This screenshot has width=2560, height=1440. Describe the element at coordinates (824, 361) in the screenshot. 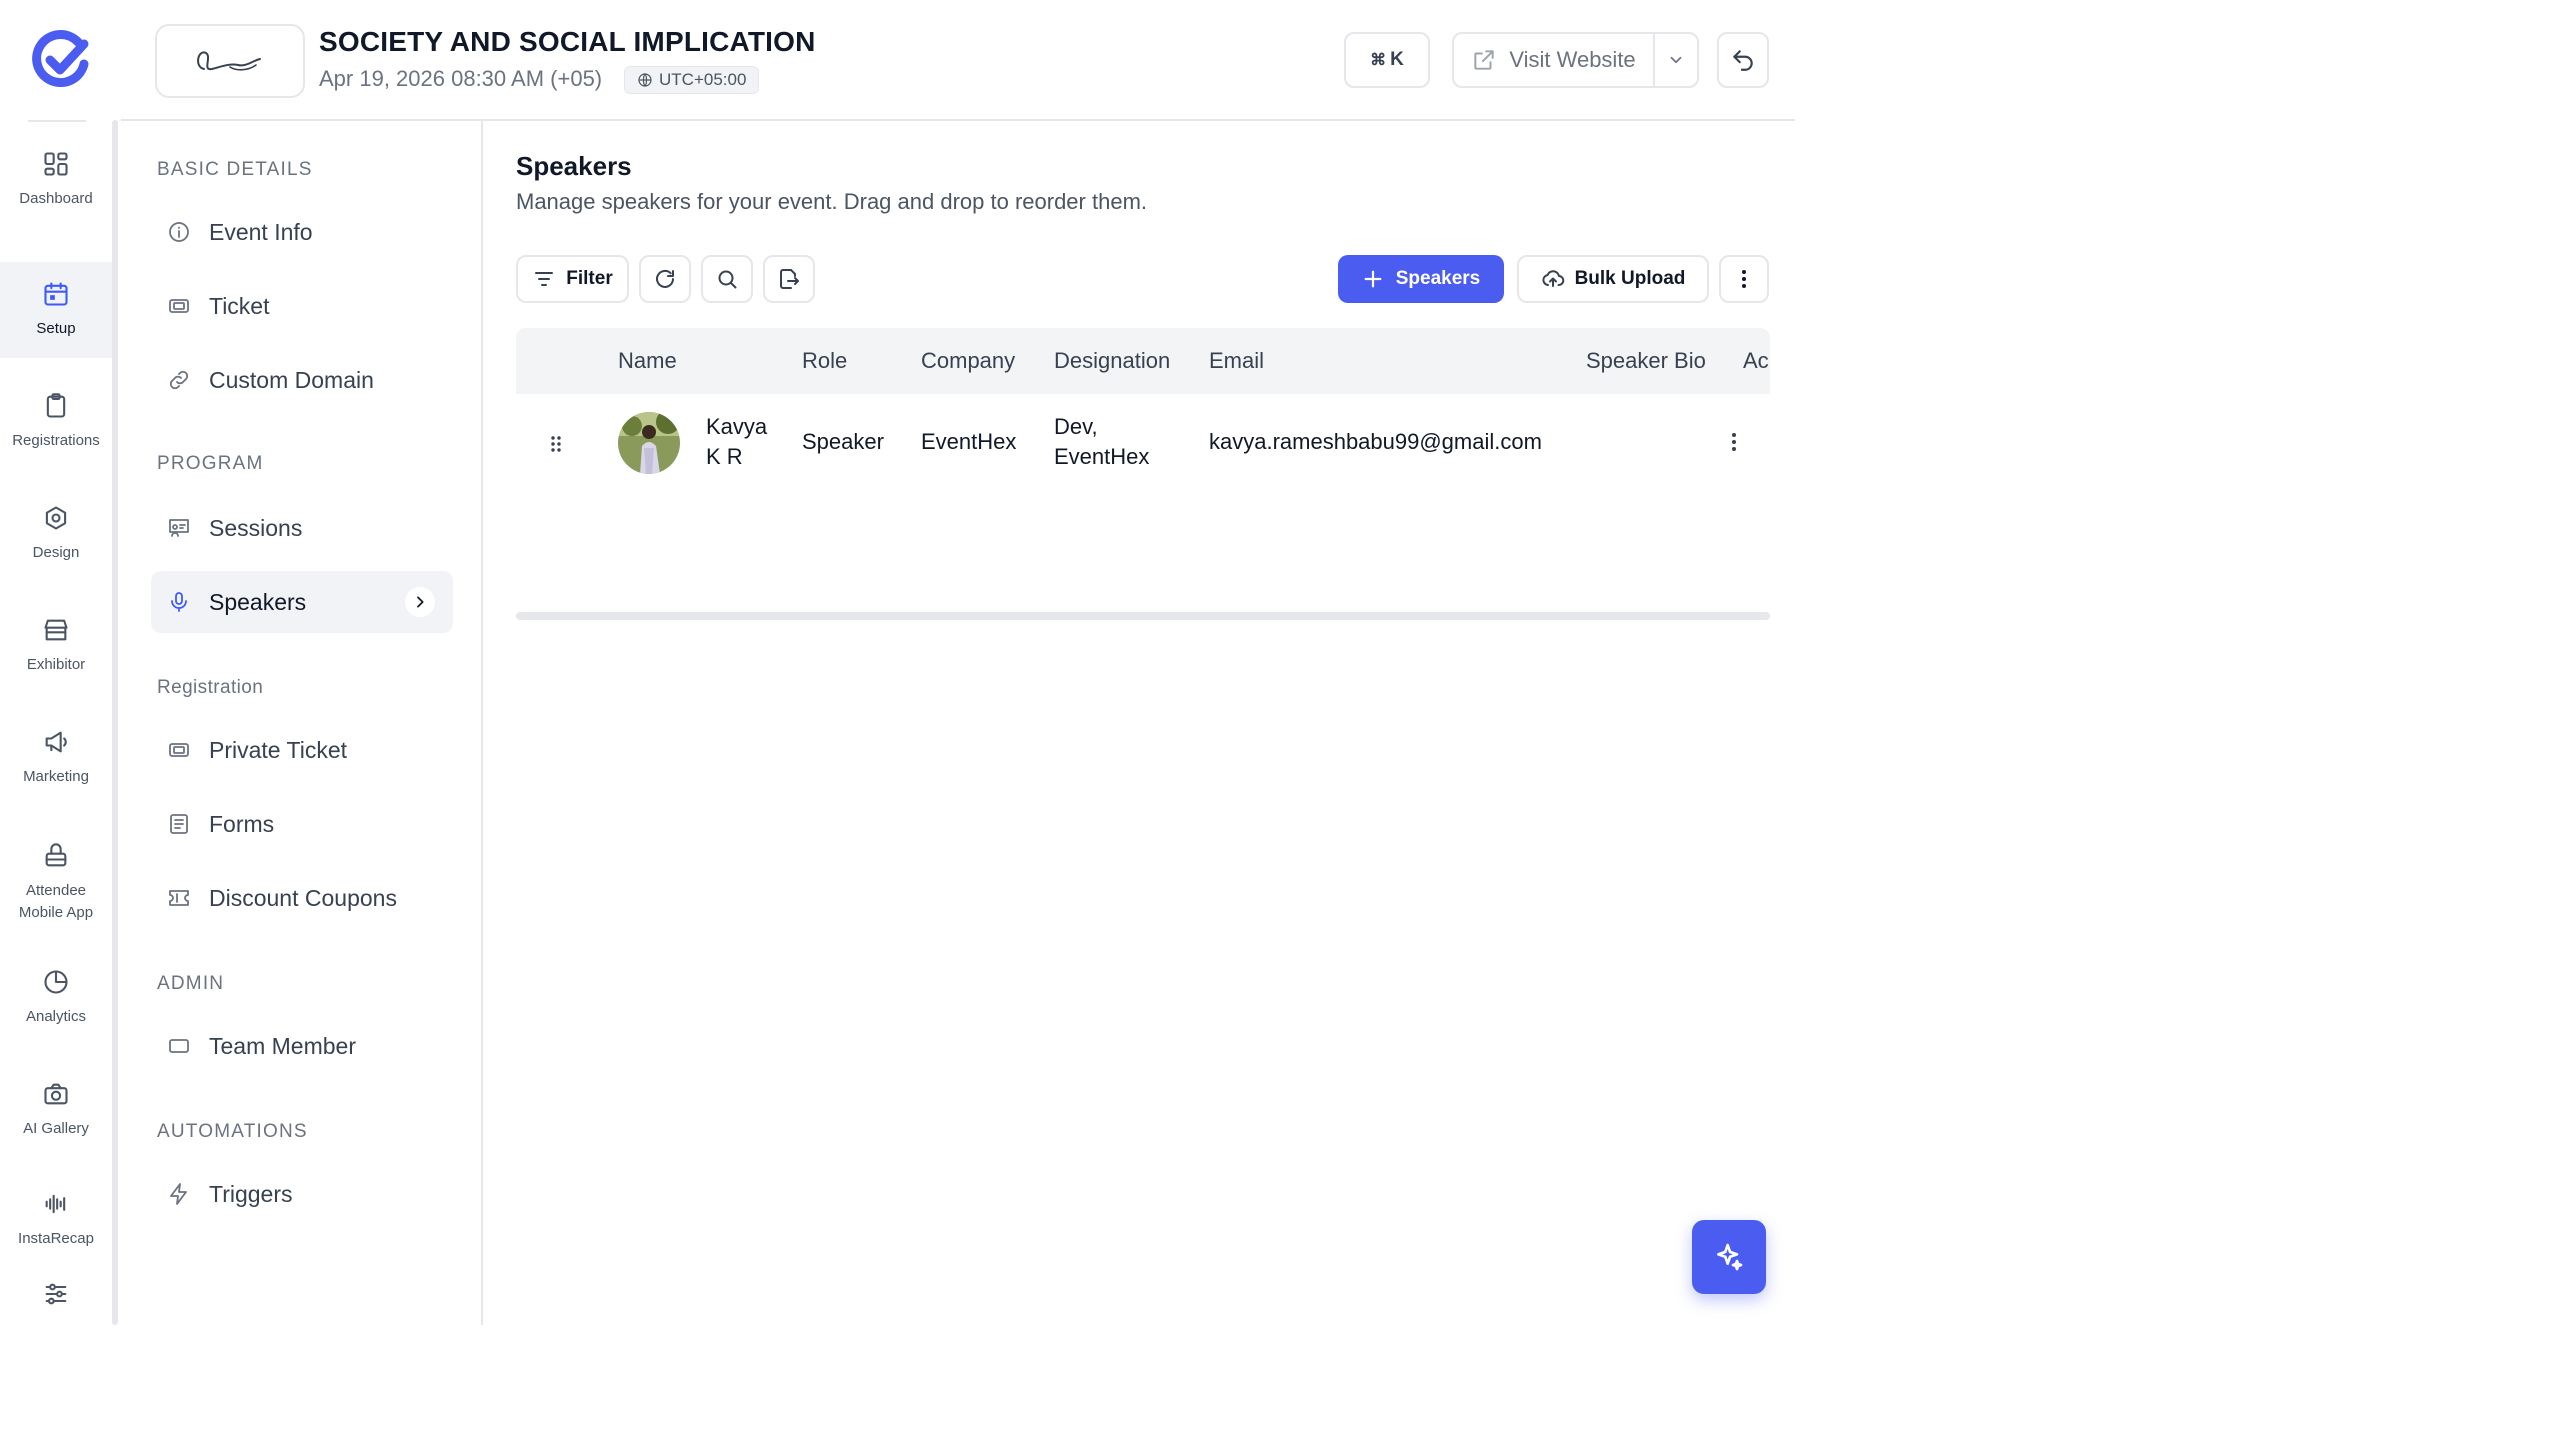

I see `column-header-role: Role` at that location.